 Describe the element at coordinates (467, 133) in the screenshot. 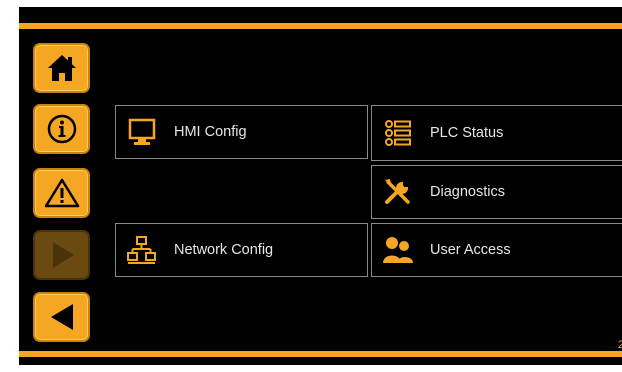

I see `plc-status-label: PLC Status` at that location.